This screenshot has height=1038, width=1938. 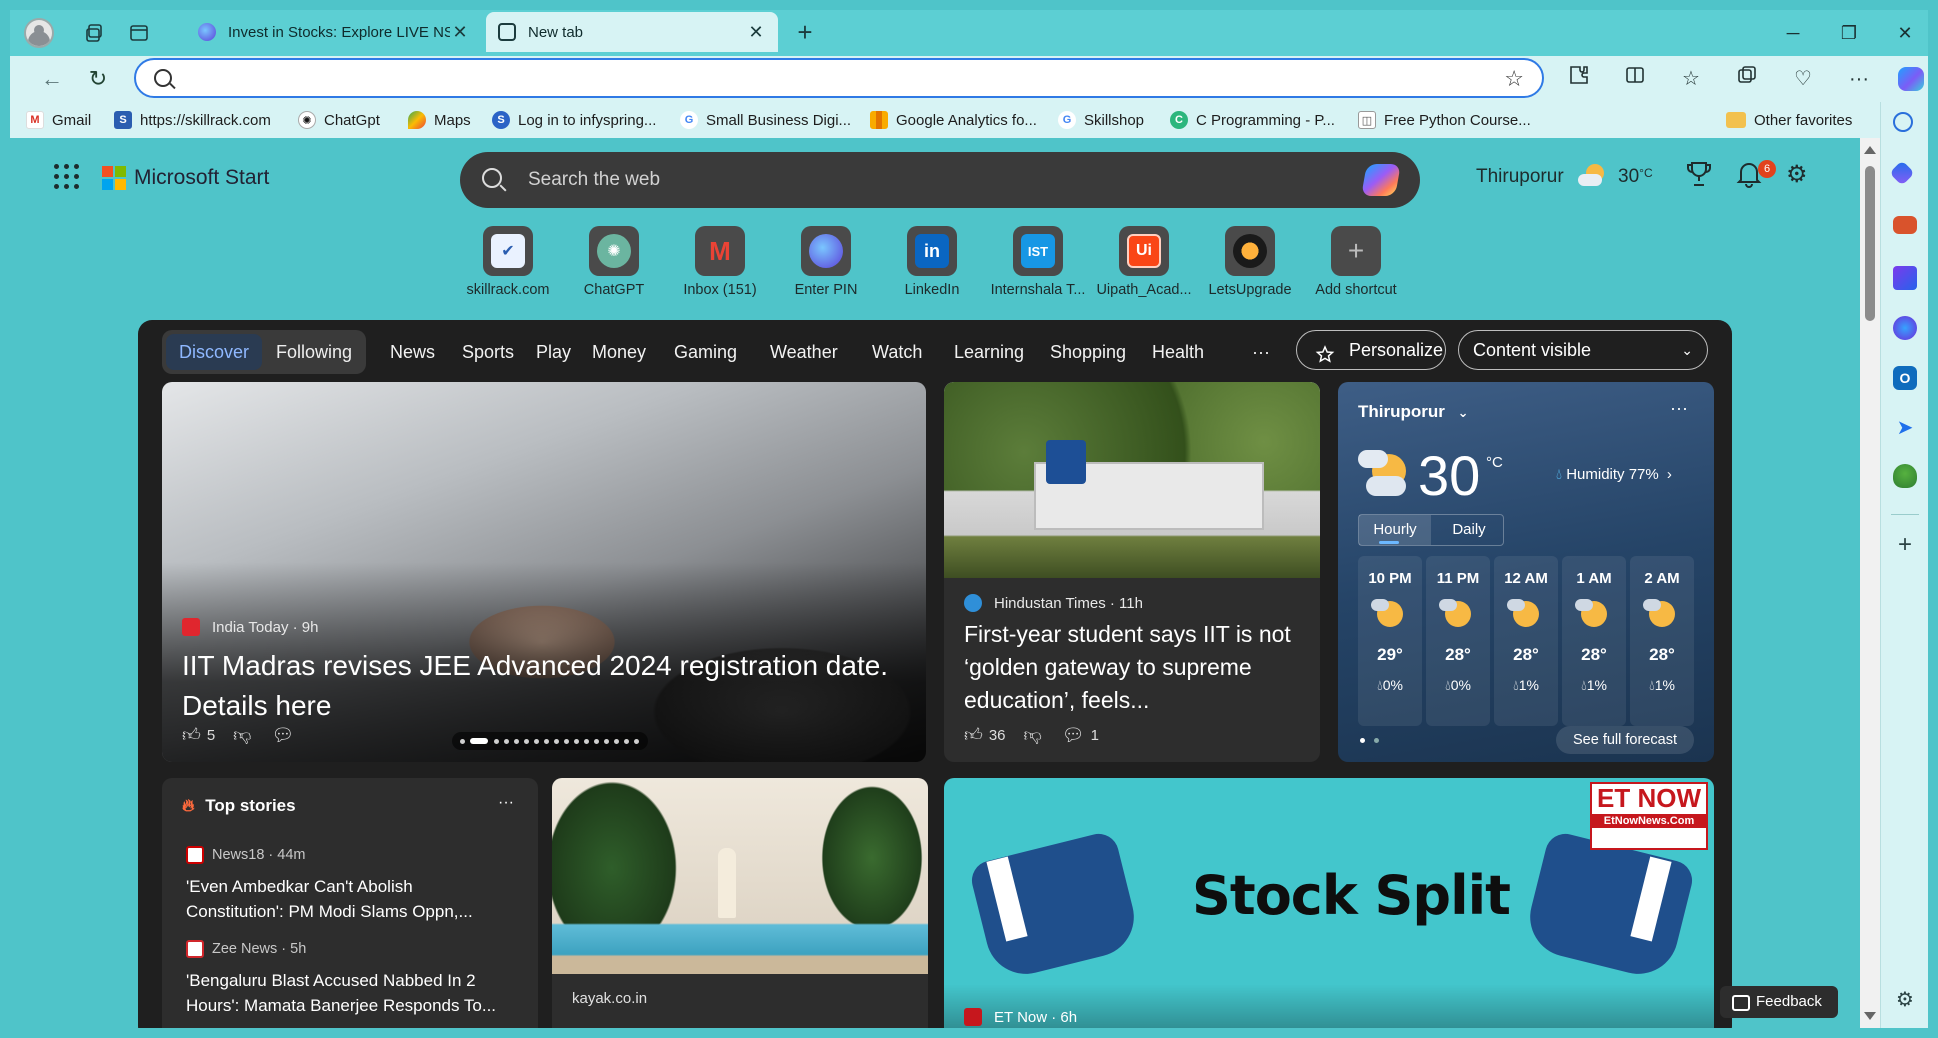 I want to click on back-arrow-icon: ←, so click(x=52, y=79).